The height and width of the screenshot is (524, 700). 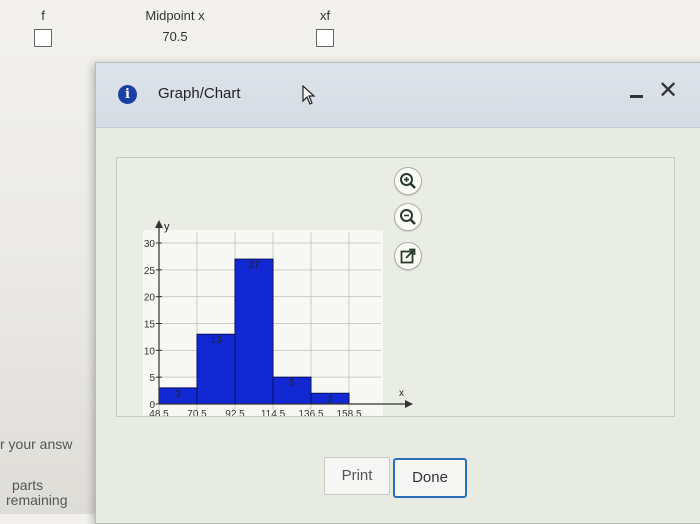 What do you see at coordinates (152, 378) in the screenshot?
I see `y-tick-label: 5` at bounding box center [152, 378].